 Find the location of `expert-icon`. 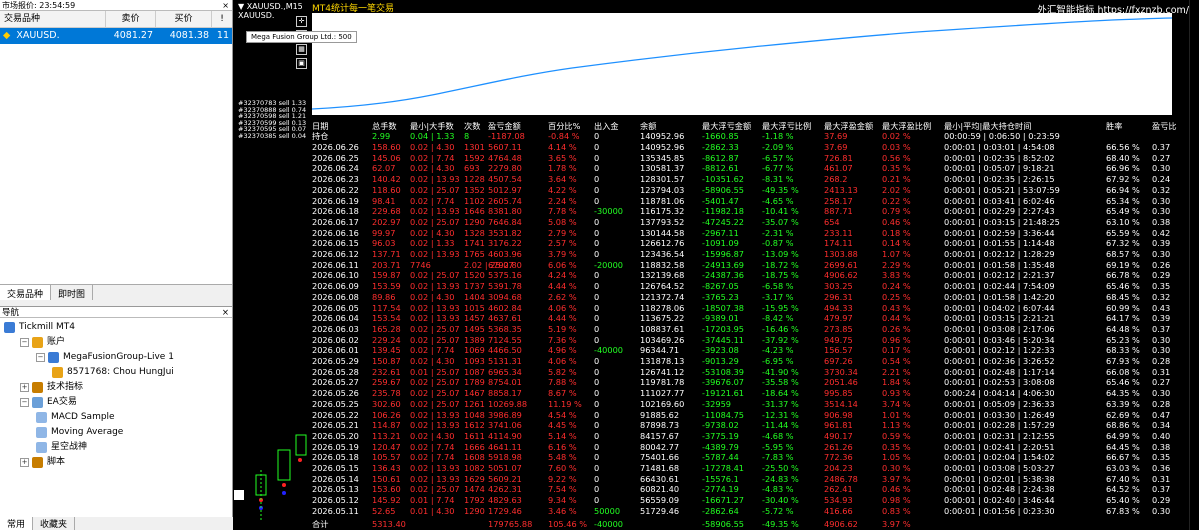

expert-icon is located at coordinates (37, 402).